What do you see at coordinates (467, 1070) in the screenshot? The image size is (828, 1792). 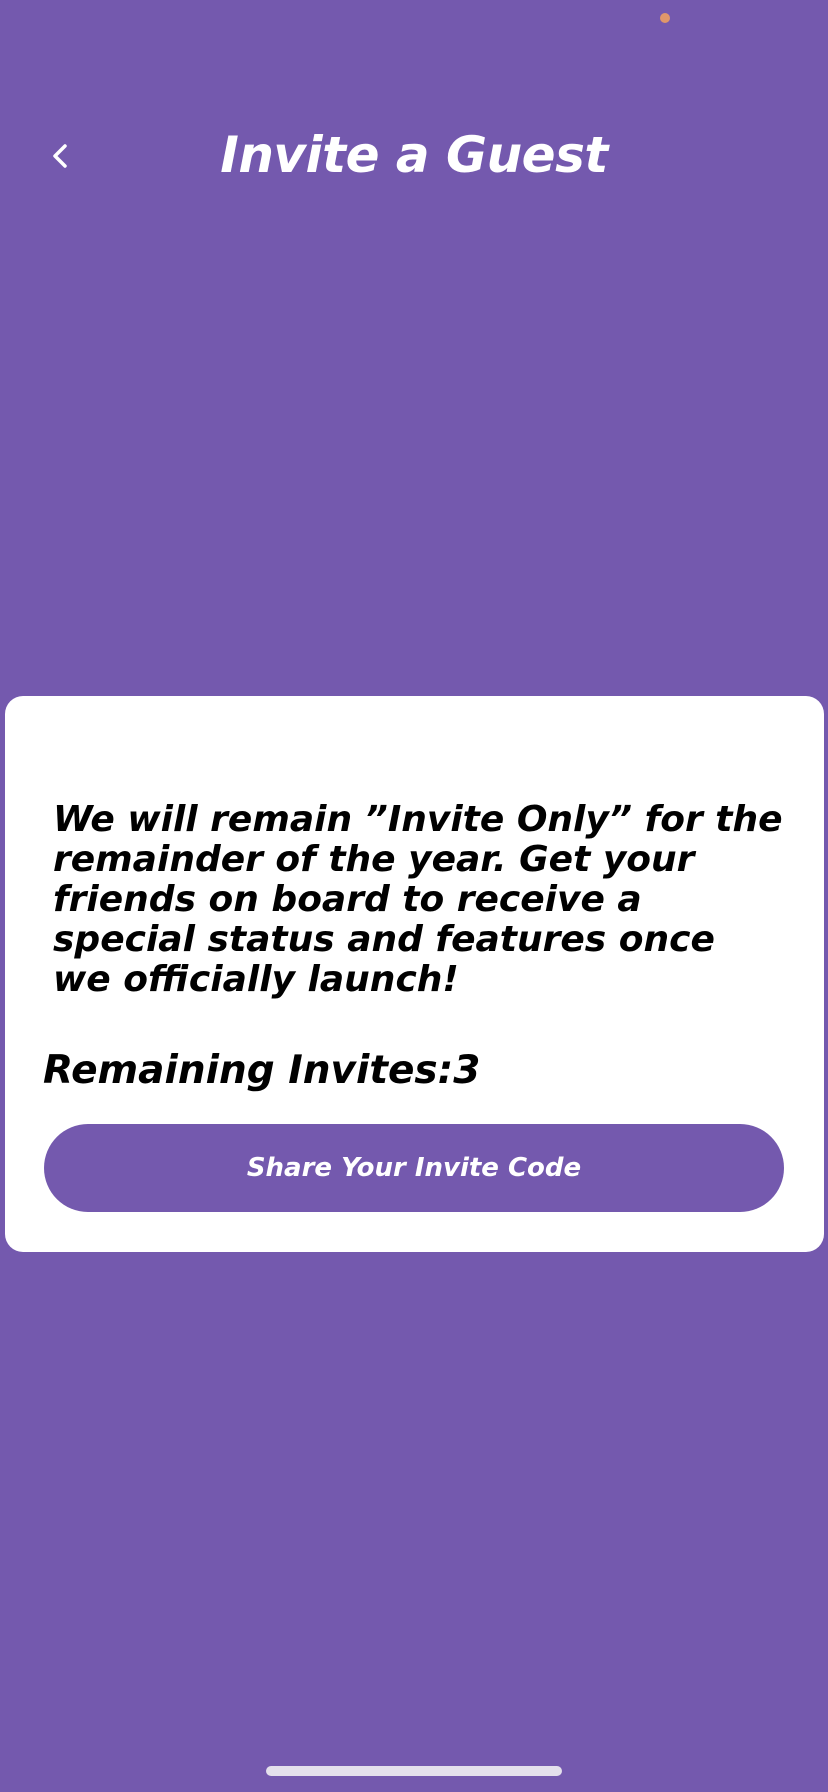 I see `remaining-invites-count: 3` at bounding box center [467, 1070].